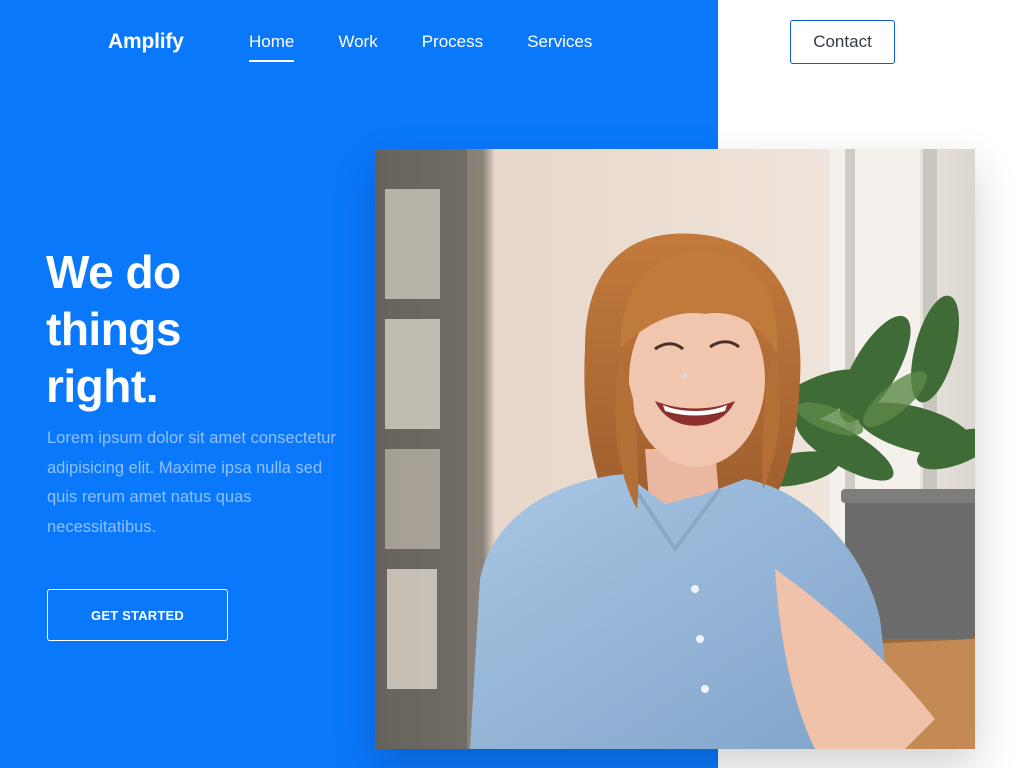 The image size is (1024, 768). What do you see at coordinates (196, 329) in the screenshot?
I see `hero-title: We do things right.` at bounding box center [196, 329].